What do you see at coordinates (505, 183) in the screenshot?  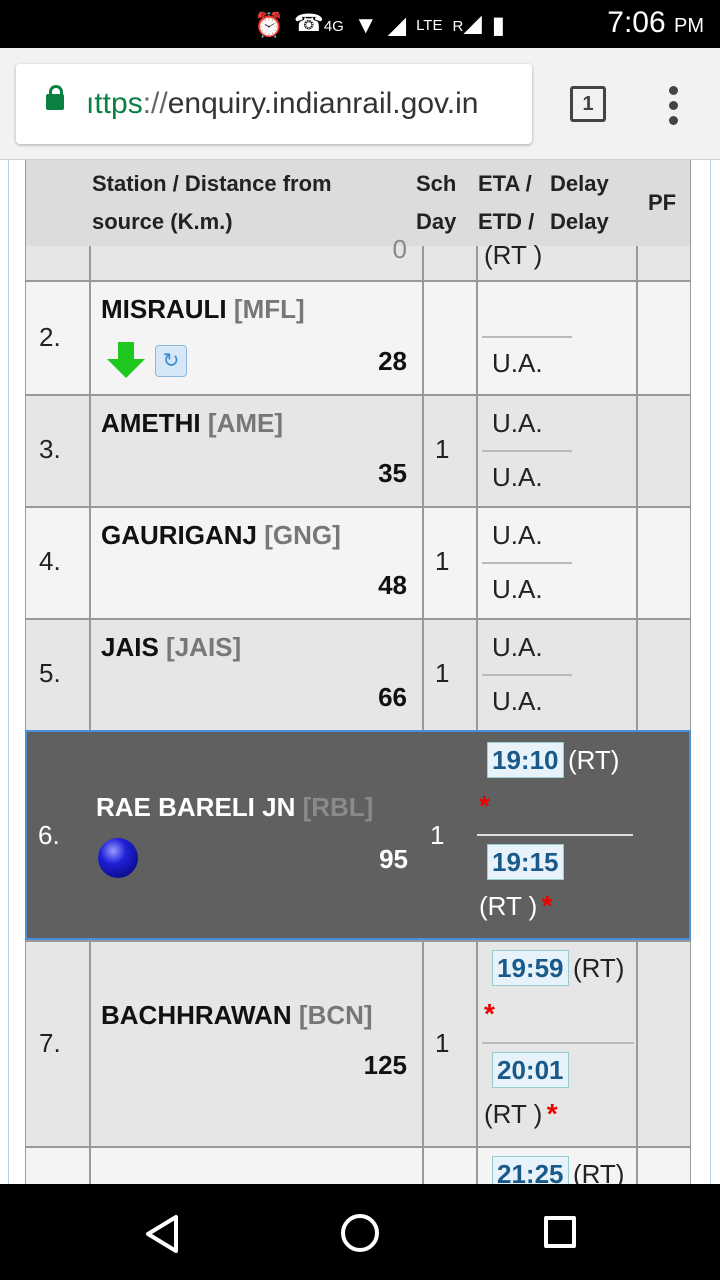 I see `header-eta: ETA /` at bounding box center [505, 183].